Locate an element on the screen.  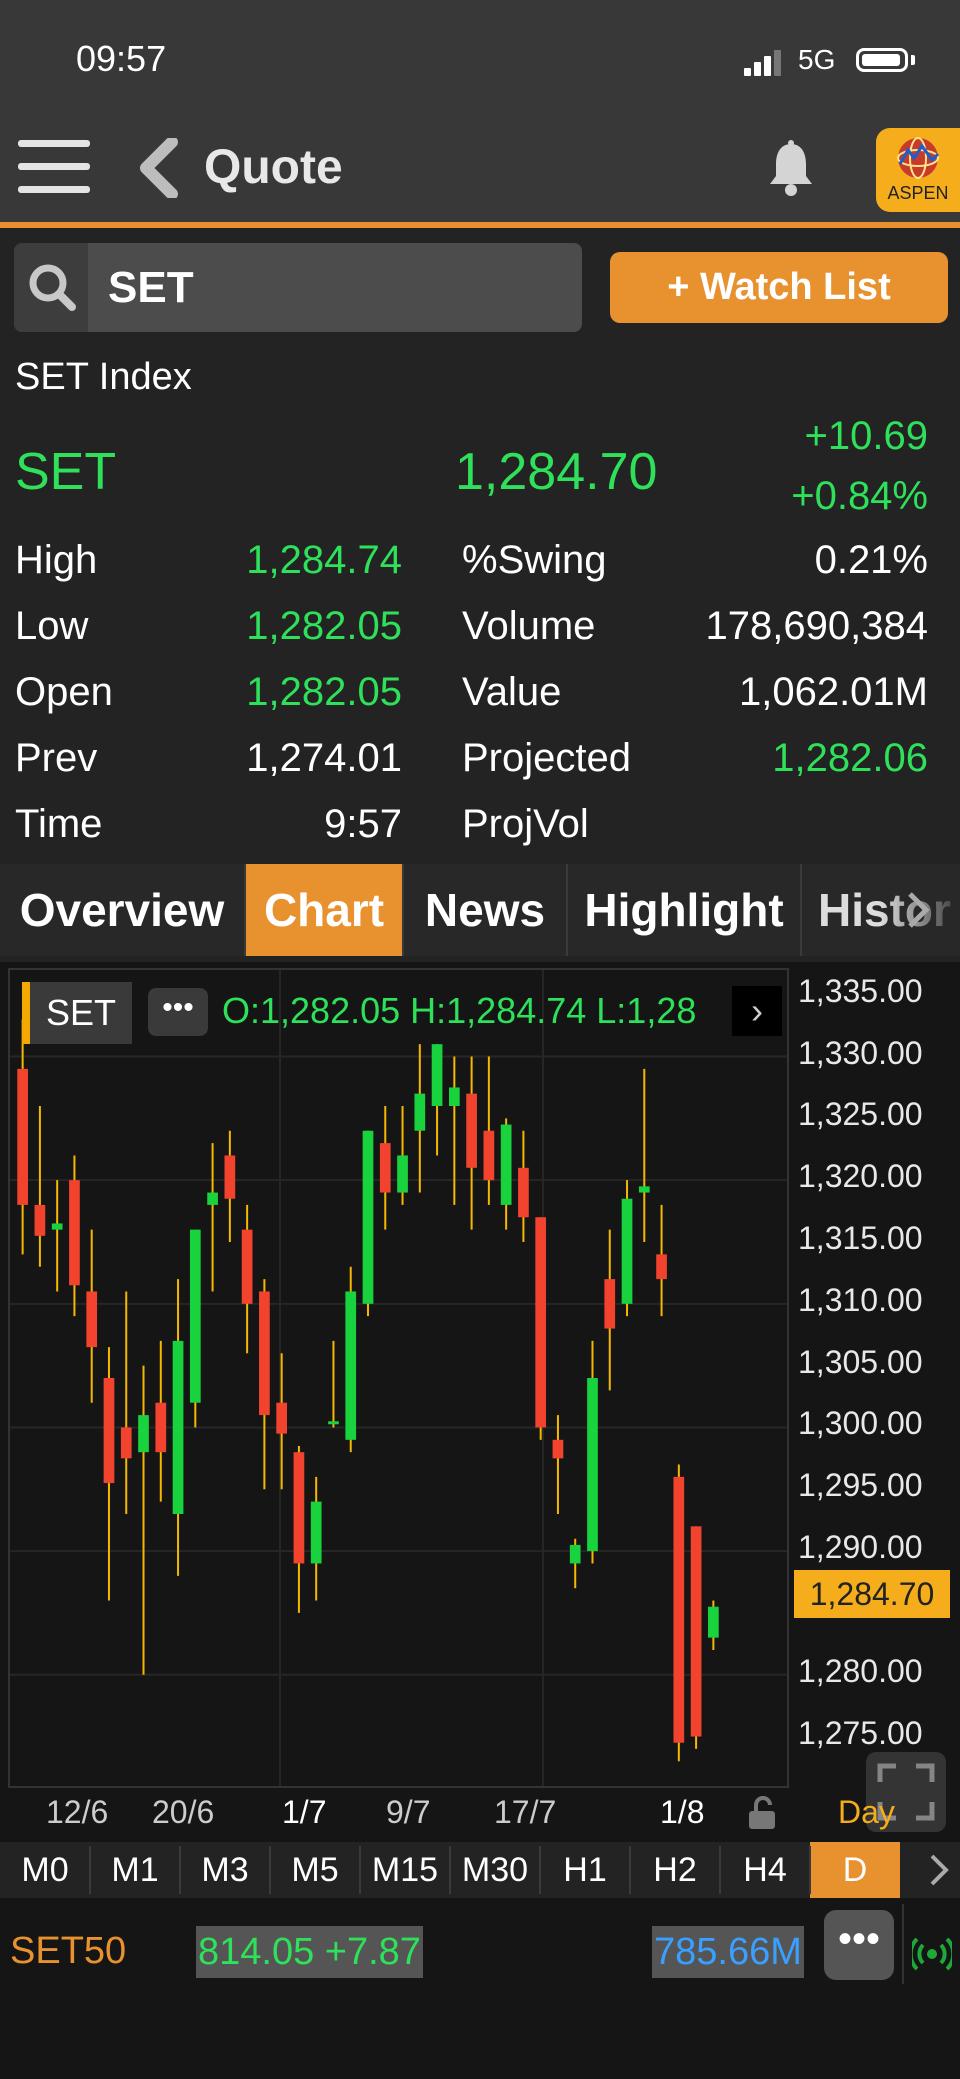
timeframe-m30: M30 is located at coordinates (495, 1870).